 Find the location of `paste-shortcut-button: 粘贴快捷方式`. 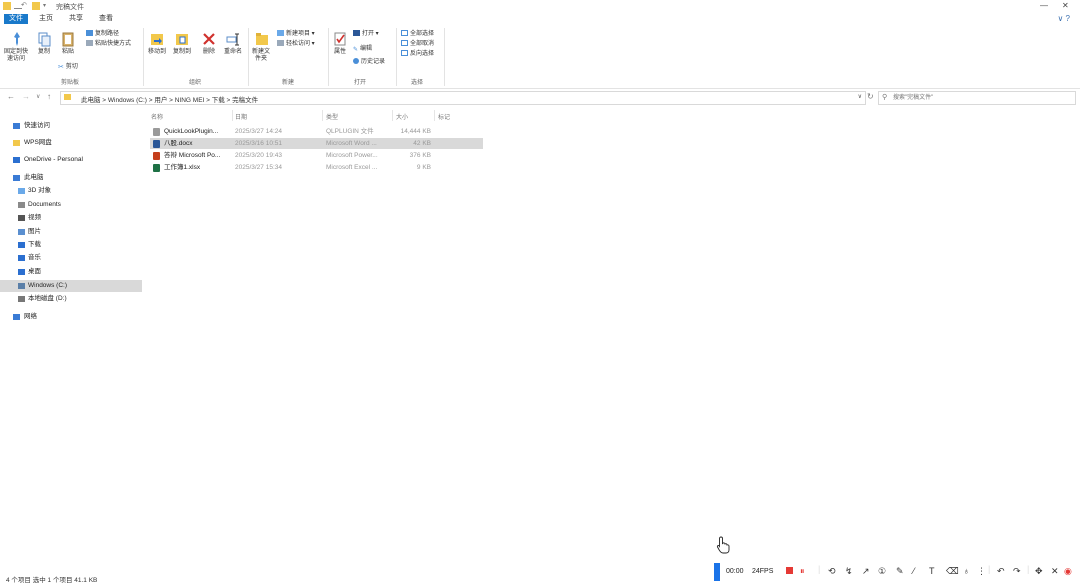

paste-shortcut-button: 粘贴快捷方式 is located at coordinates (108, 44).